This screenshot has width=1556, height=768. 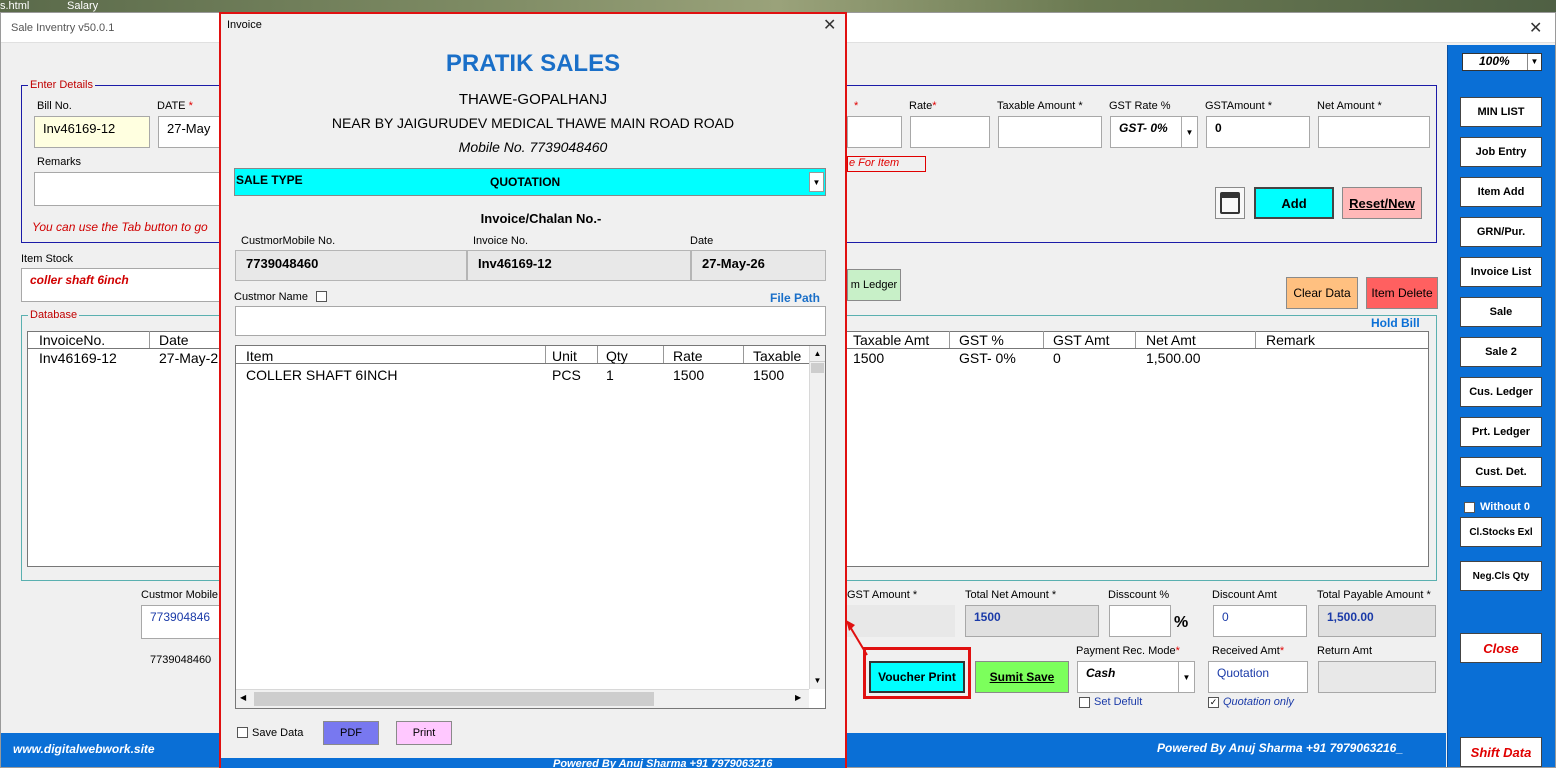 I want to click on cust-name-checkbox, so click(x=321, y=296).